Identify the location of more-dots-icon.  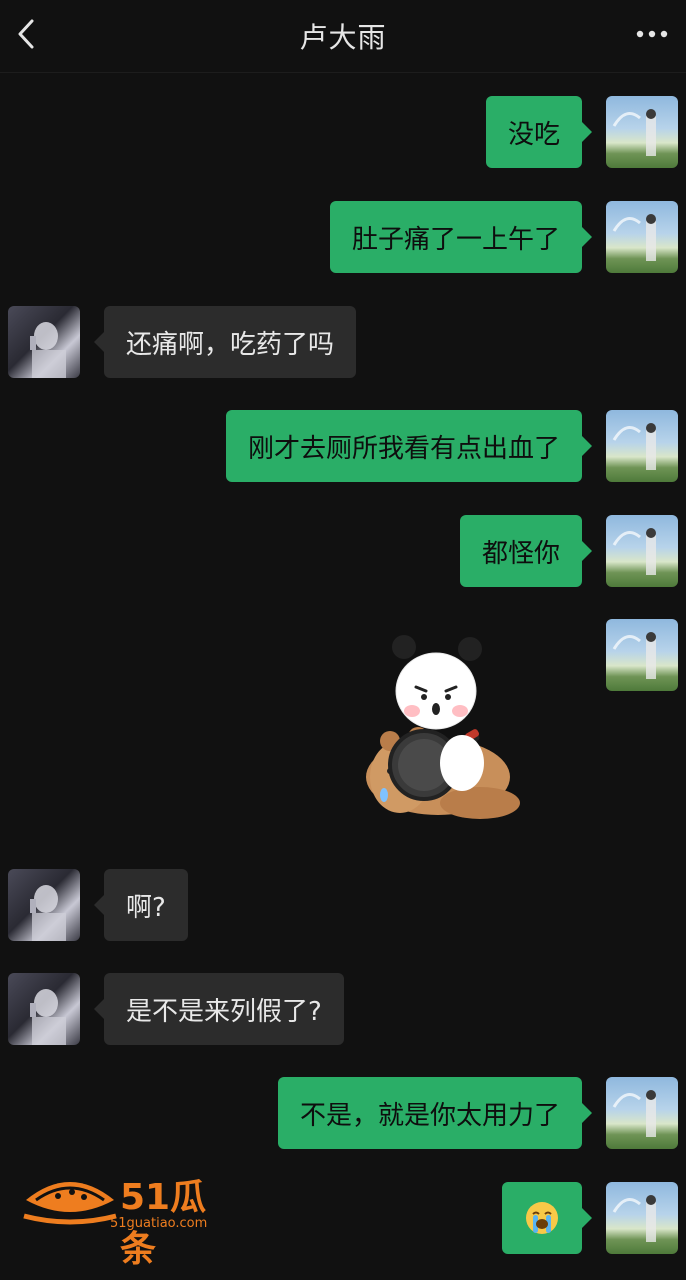
(652, 34).